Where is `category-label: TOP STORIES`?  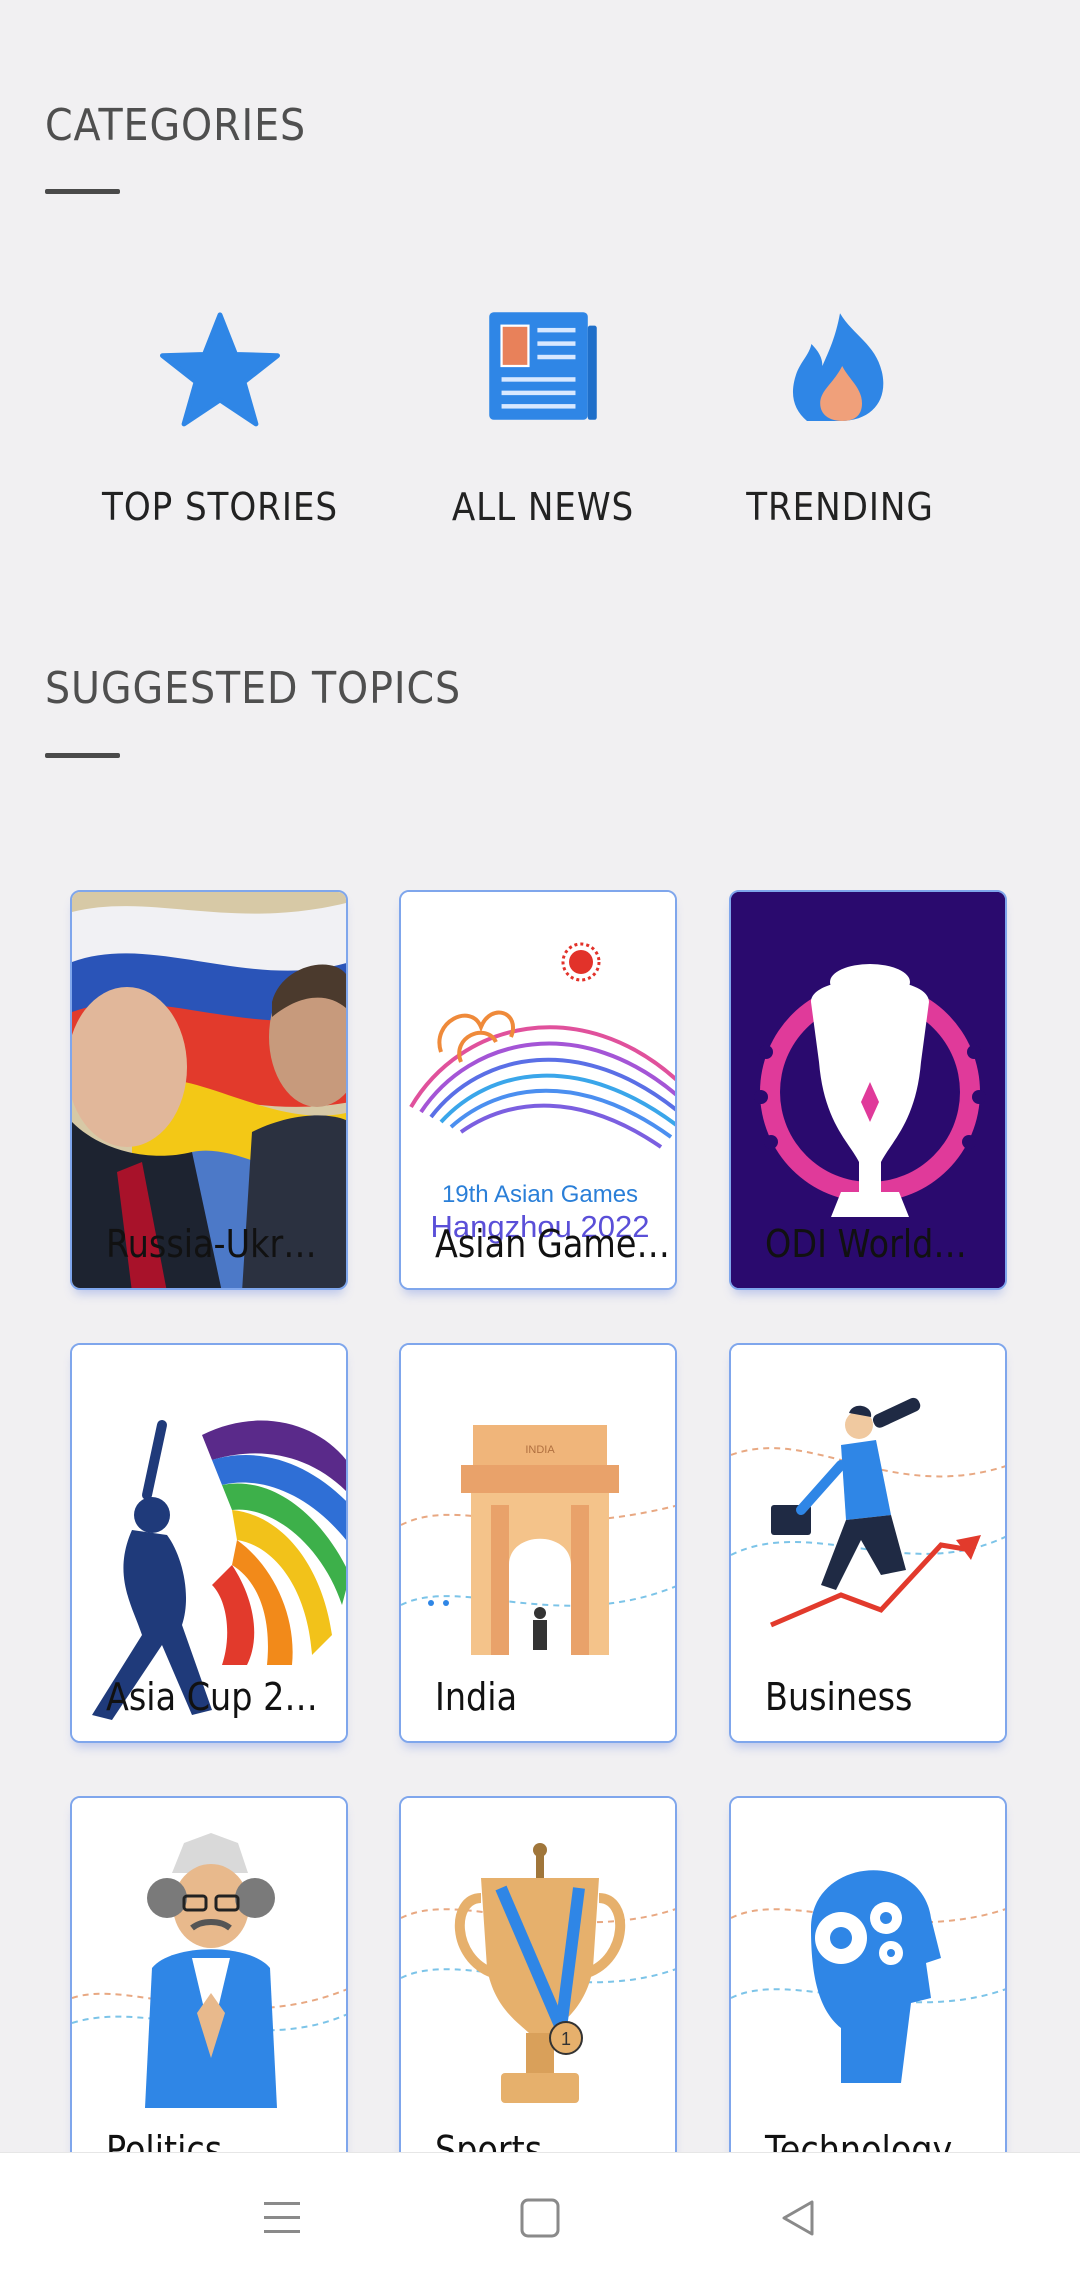
category-label: TOP STORIES is located at coordinates (220, 507).